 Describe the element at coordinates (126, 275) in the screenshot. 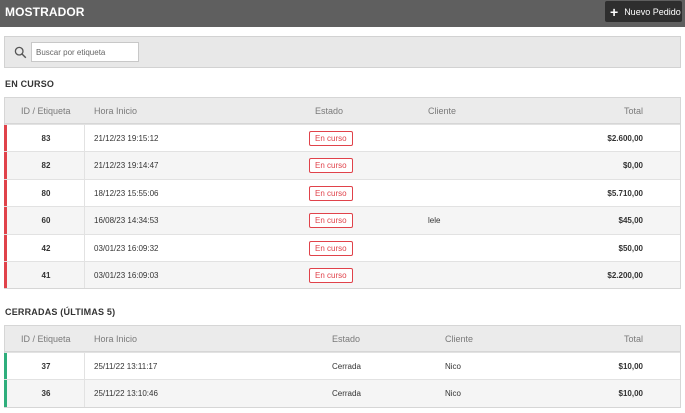

I see `start-time: 03/01/23 16:09:03` at that location.